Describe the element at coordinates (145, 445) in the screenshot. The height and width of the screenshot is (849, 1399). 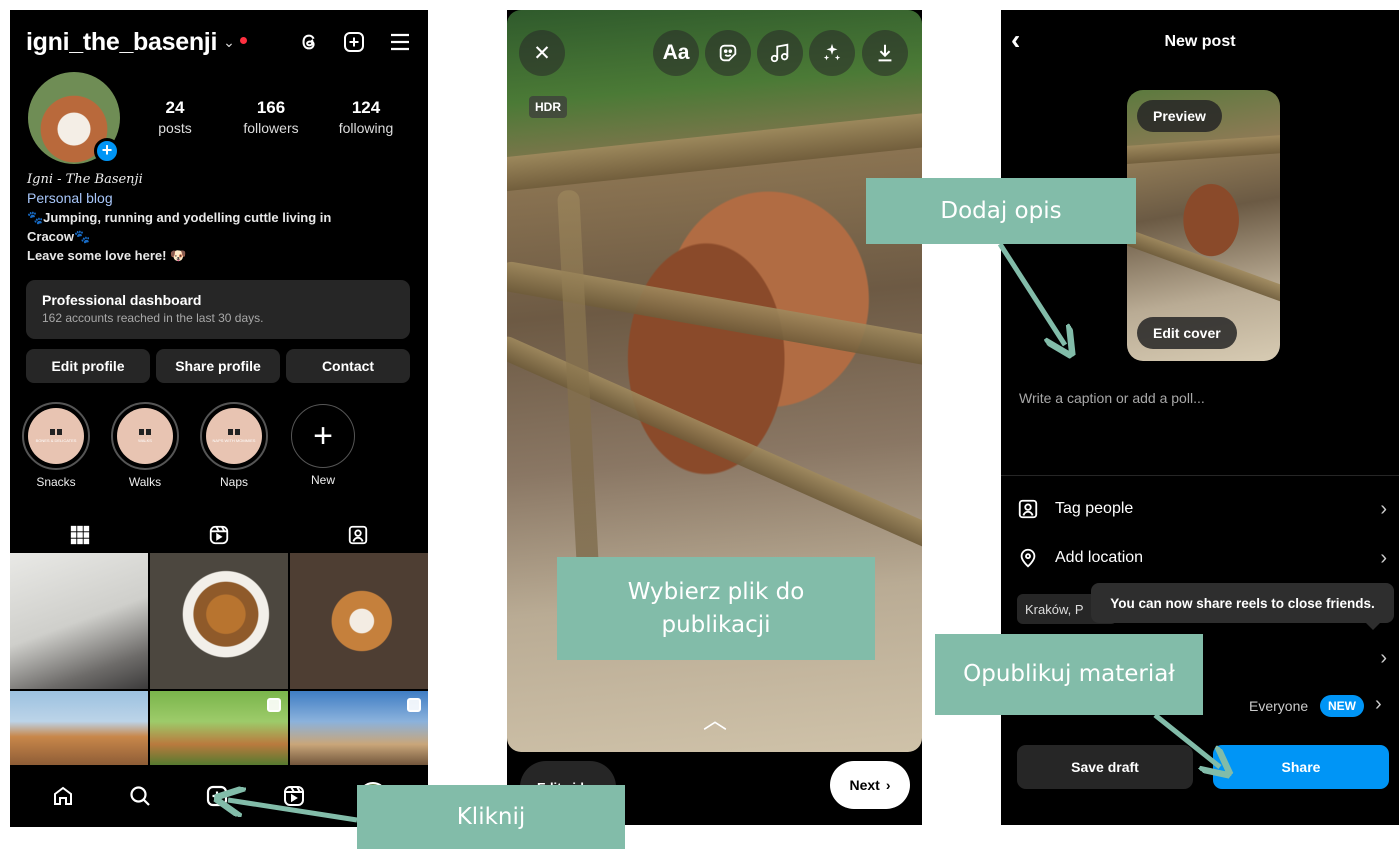
I see `highlight-walks: WALKS Walks` at that location.